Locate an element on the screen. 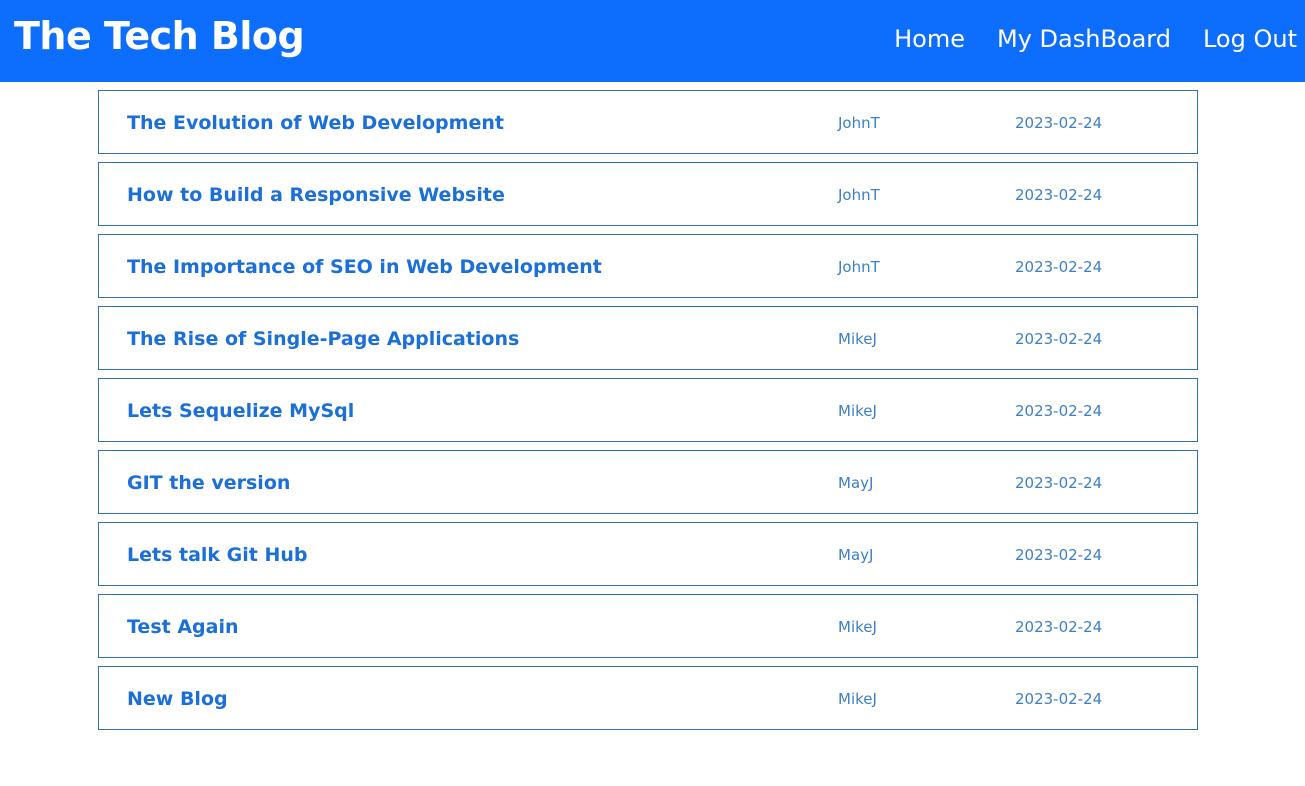 Image resolution: width=1305 pixels, height=786 pixels. post-title-link: The Evolution of Web Development is located at coordinates (315, 123).